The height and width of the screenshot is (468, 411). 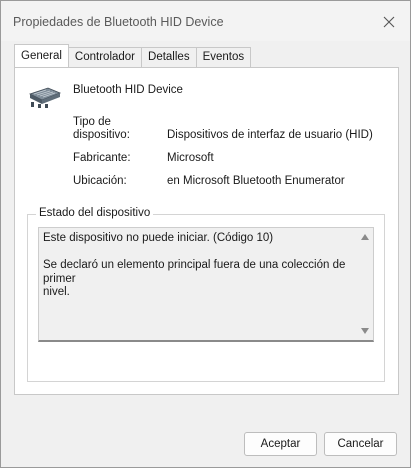 I want to click on ok-button: Aceptar, so click(x=280, y=444).